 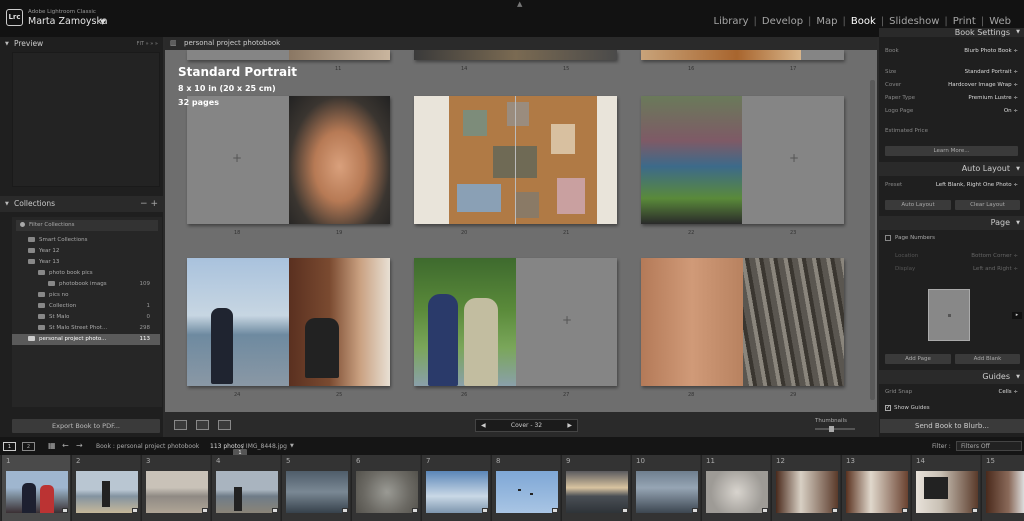 What do you see at coordinates (888, 407) in the screenshot?
I see `show-guides-checkbox: ✓` at bounding box center [888, 407].